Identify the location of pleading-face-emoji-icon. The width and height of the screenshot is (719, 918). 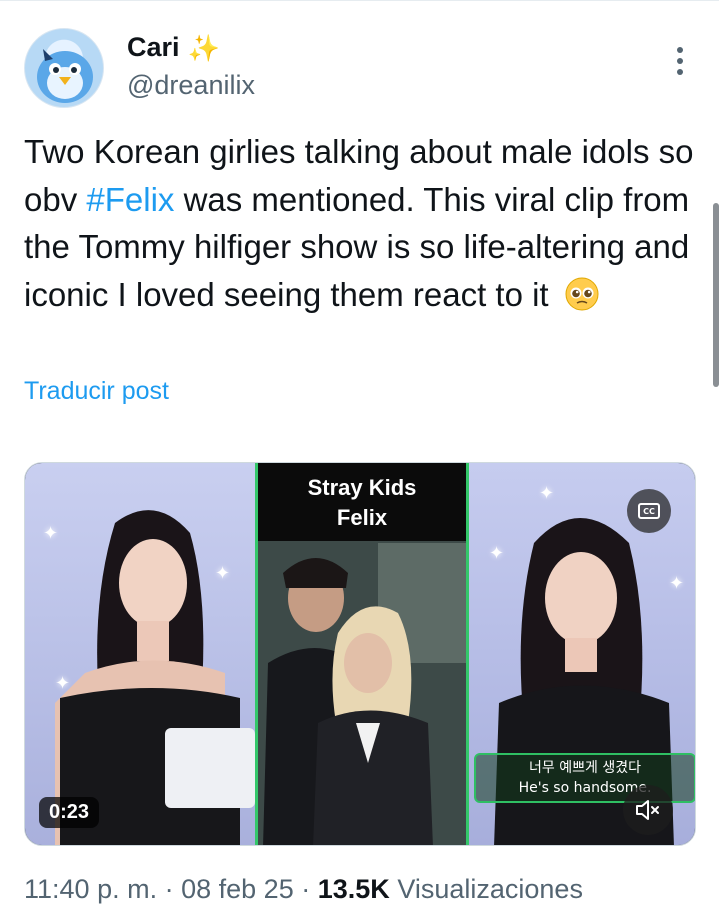
(582, 293).